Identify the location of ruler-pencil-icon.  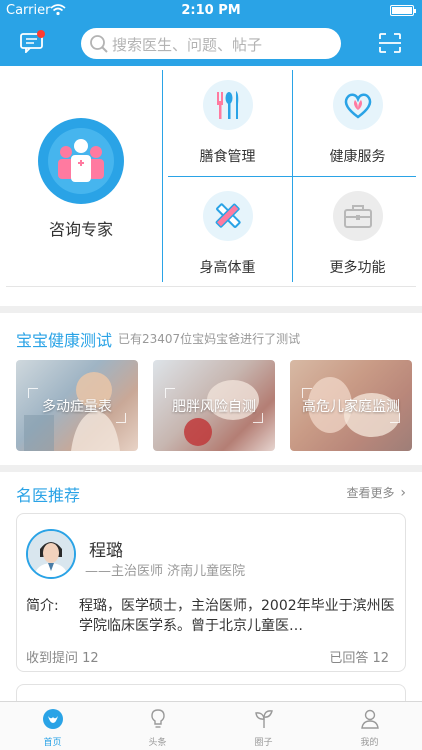
(228, 216).